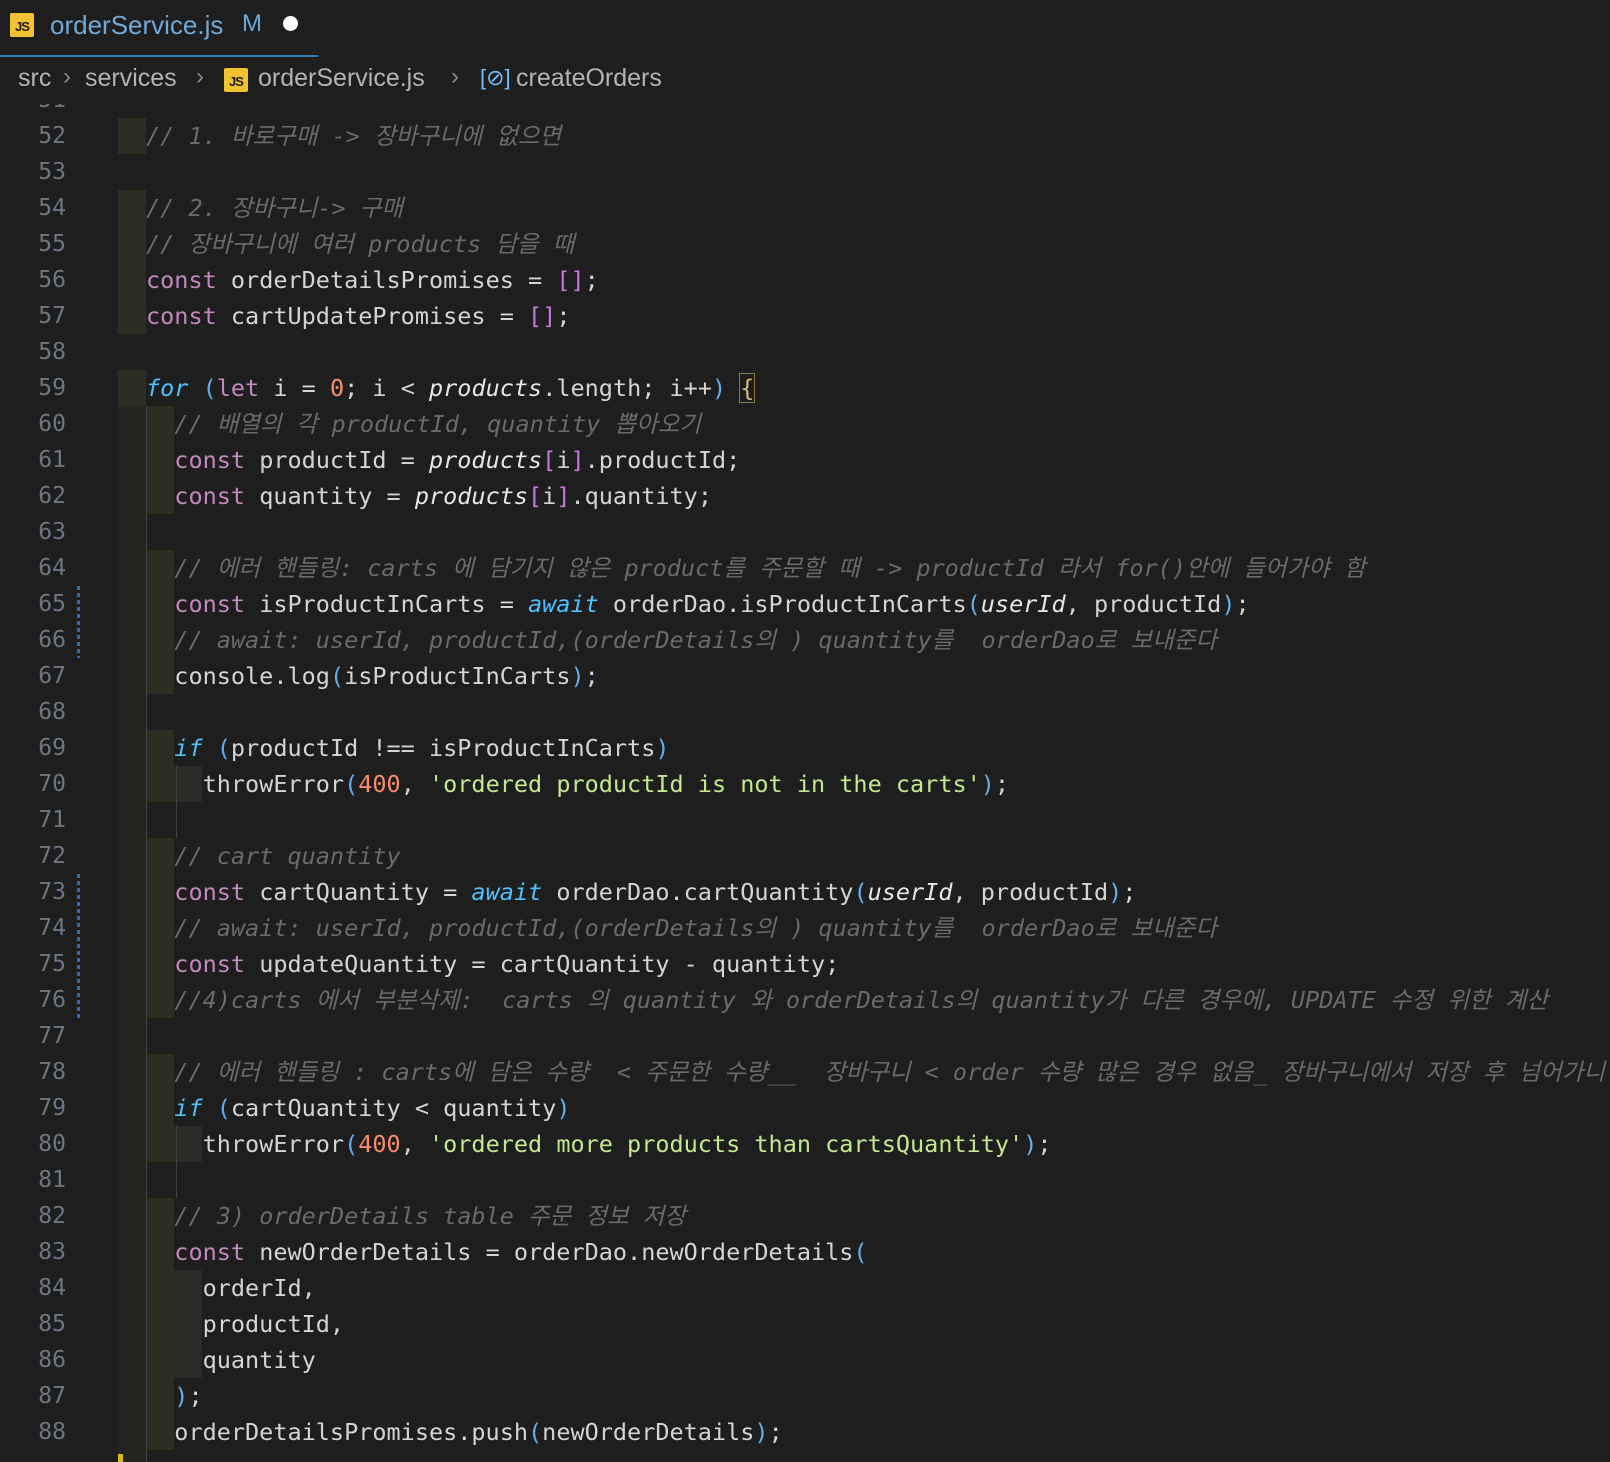 The height and width of the screenshot is (1462, 1610). Describe the element at coordinates (52, 640) in the screenshot. I see `line-number: 66` at that location.